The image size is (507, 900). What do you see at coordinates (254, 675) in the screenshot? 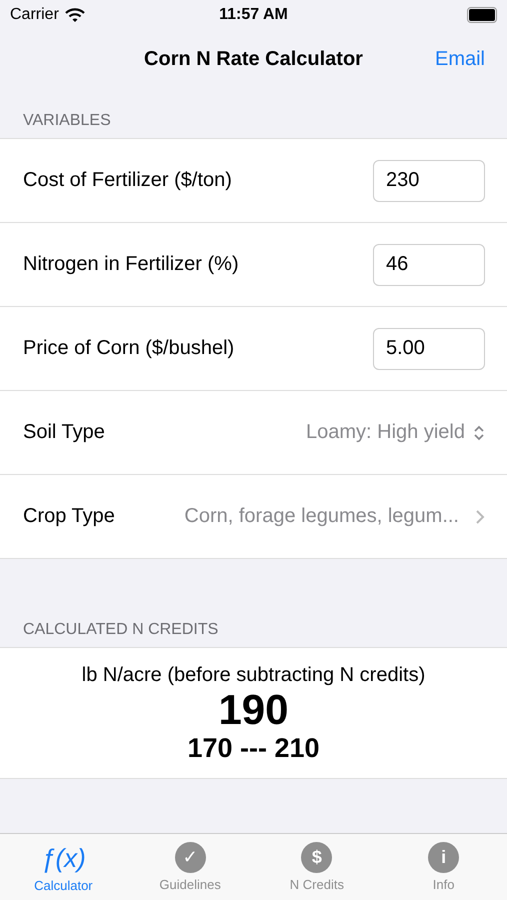
I see `result-caption: lb N/acre (before subtracting N credits)` at bounding box center [254, 675].